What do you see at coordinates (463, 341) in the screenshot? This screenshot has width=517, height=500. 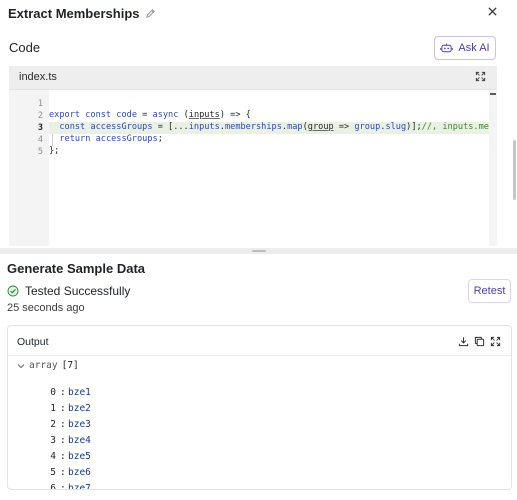 I see `download-icon` at bounding box center [463, 341].